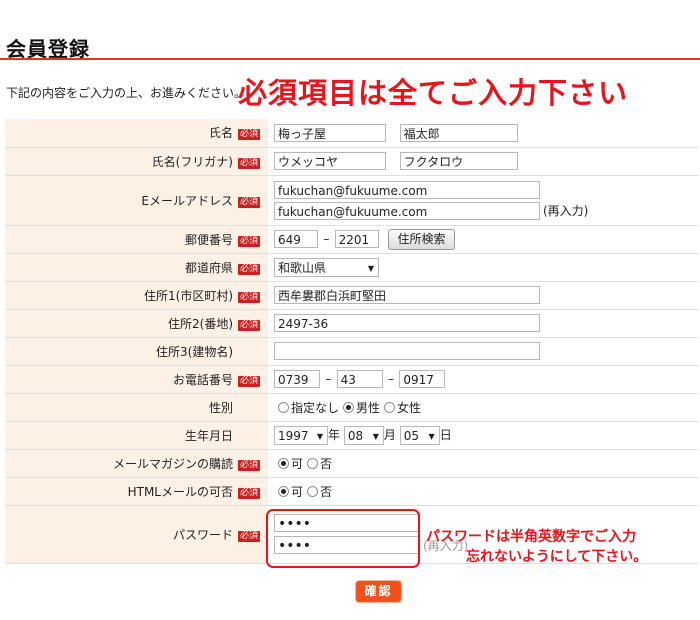 Image resolution: width=700 pixels, height=620 pixels. I want to click on zip-part2-input: 2201, so click(356, 239).